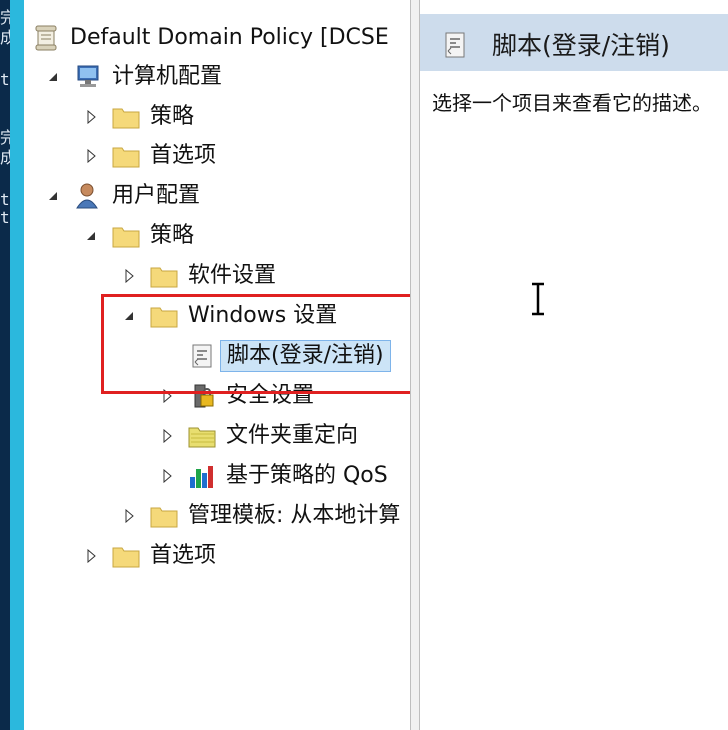 The height and width of the screenshot is (730, 728). I want to click on user-icon, so click(88, 196).